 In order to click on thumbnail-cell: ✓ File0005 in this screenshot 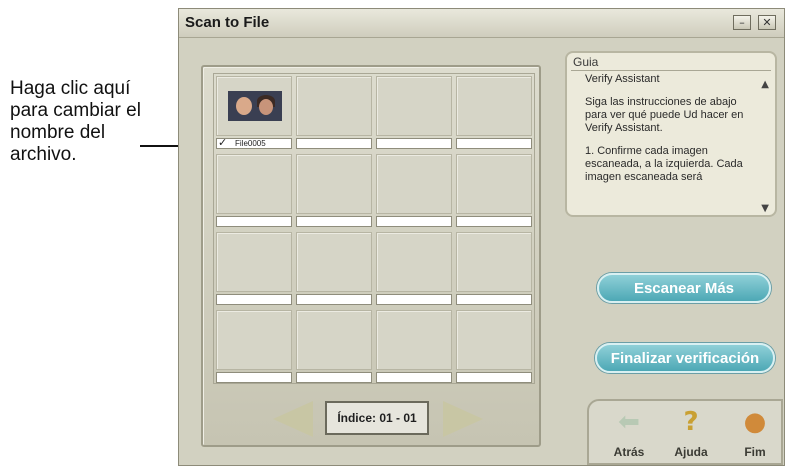, I will do `click(254, 113)`.